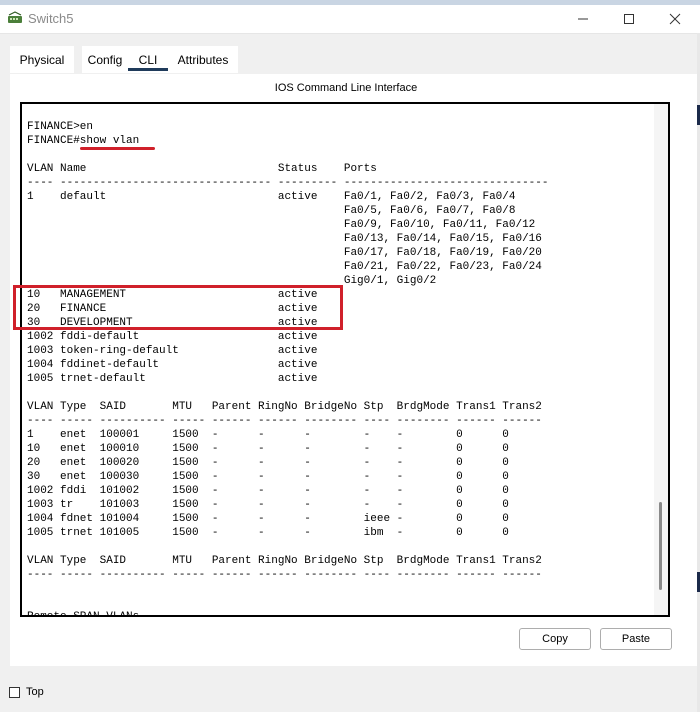 The image size is (700, 712). What do you see at coordinates (148, 69) in the screenshot?
I see `active-tab-indicator` at bounding box center [148, 69].